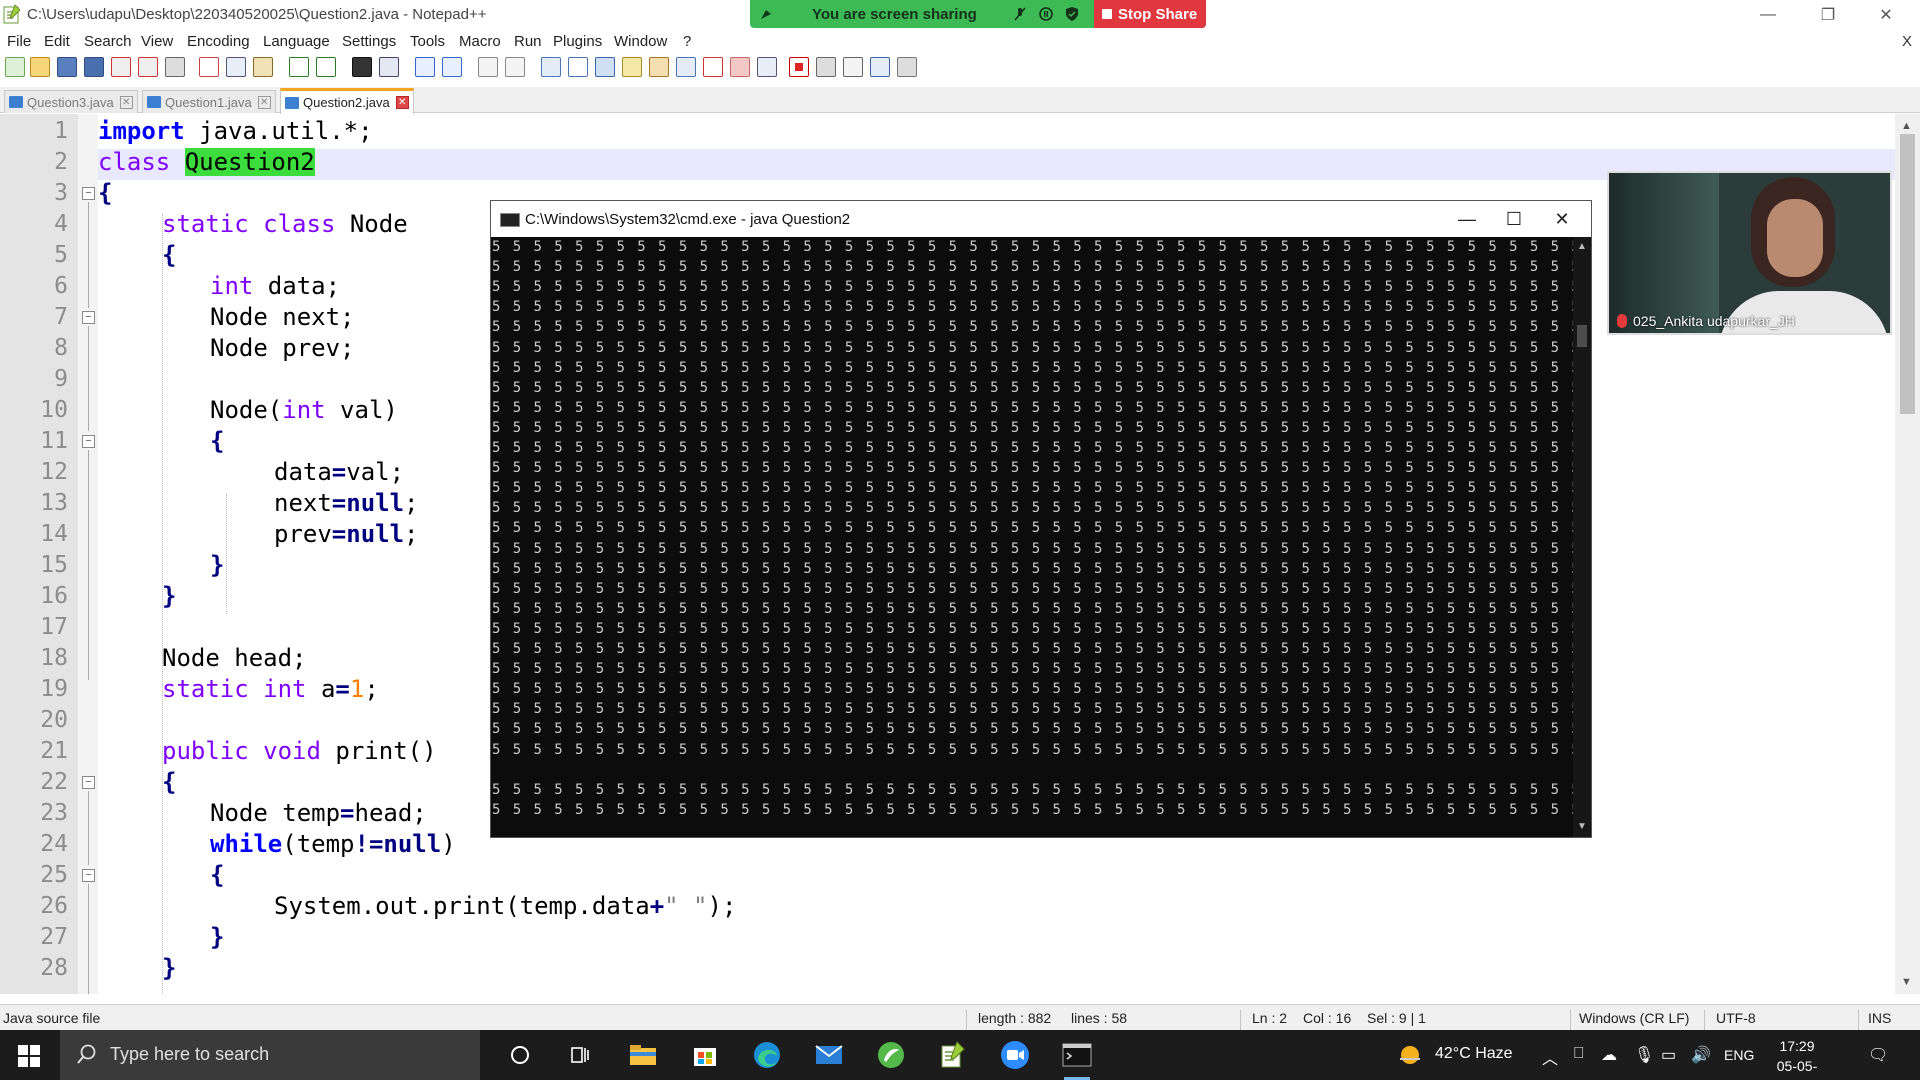  What do you see at coordinates (907, 67) in the screenshot?
I see `save-macro-icon` at bounding box center [907, 67].